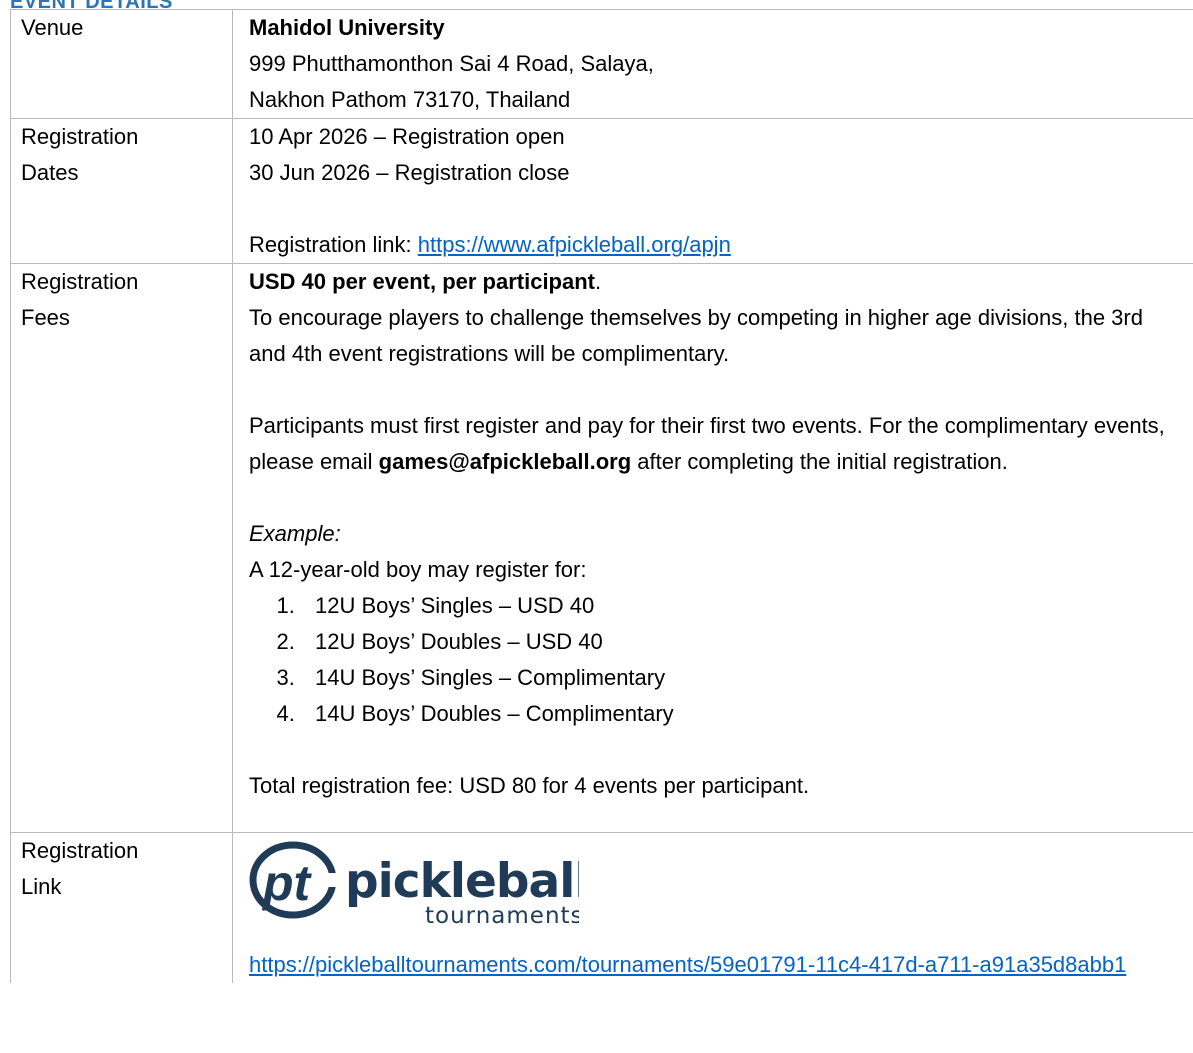  Describe the element at coordinates (287, 883) in the screenshot. I see `logo-letters: pt` at that location.